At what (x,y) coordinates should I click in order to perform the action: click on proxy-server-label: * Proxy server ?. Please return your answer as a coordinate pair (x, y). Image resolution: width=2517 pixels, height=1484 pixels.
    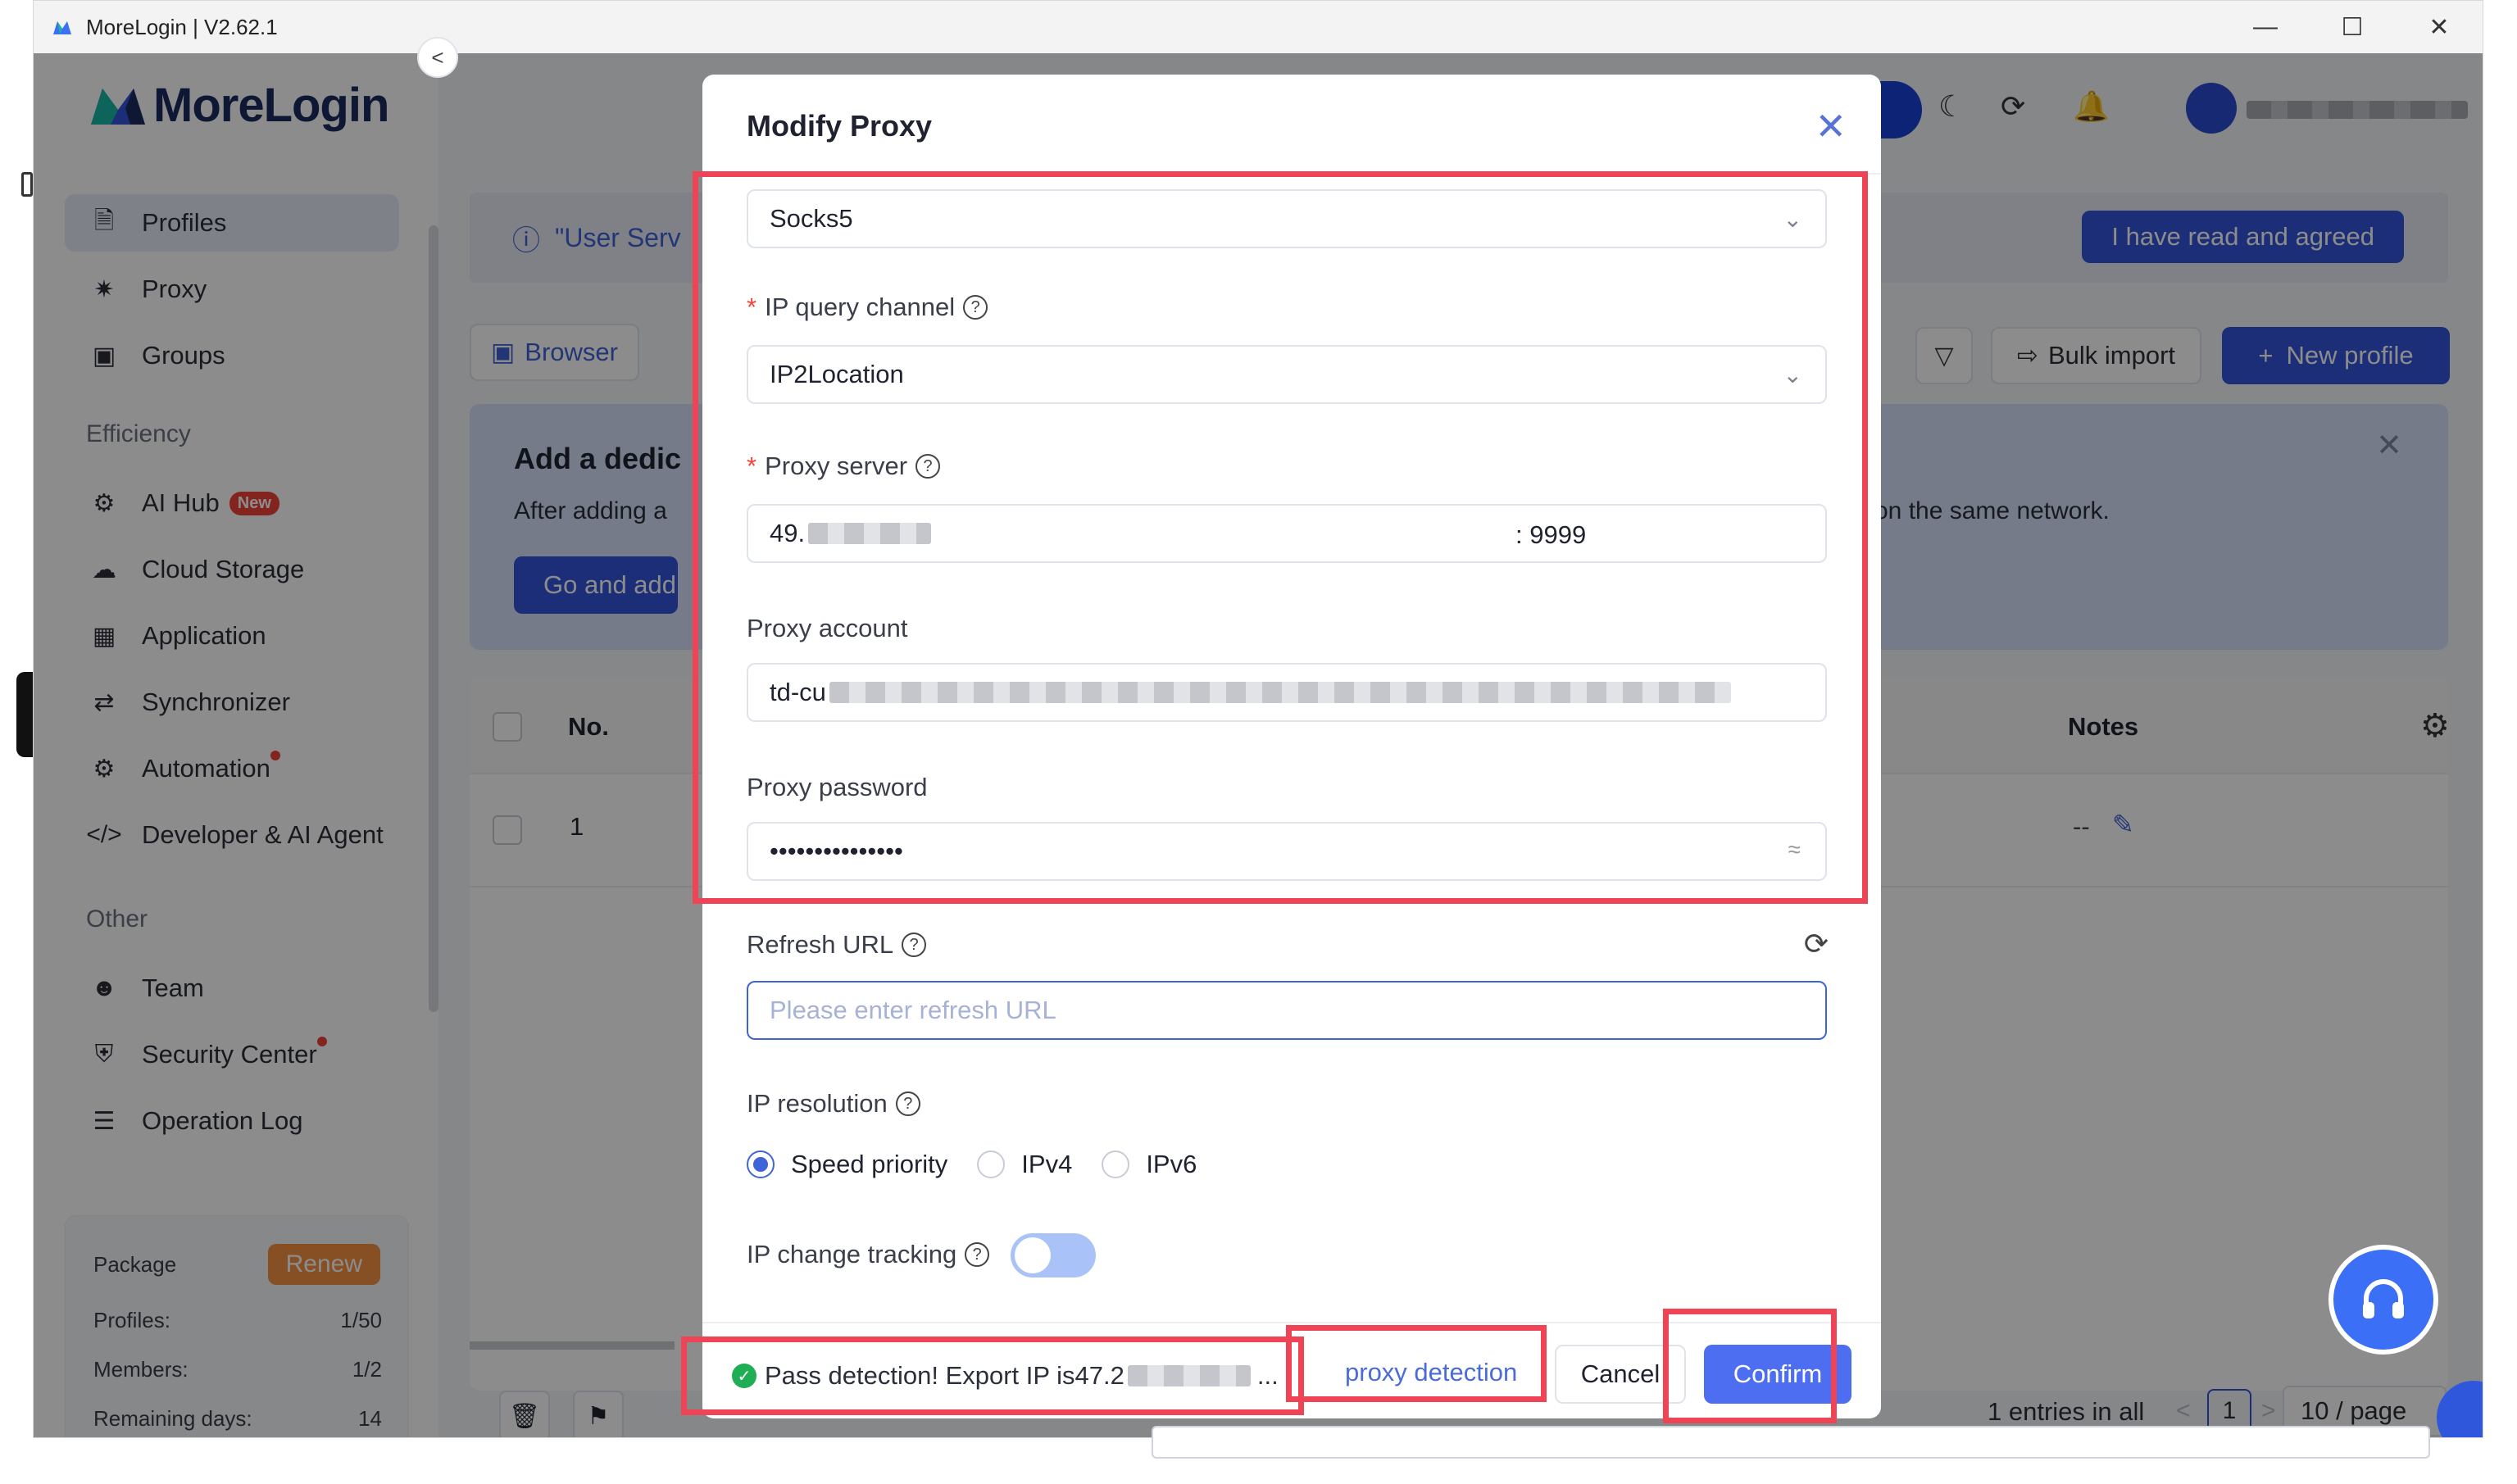
    Looking at the image, I should click on (844, 466).